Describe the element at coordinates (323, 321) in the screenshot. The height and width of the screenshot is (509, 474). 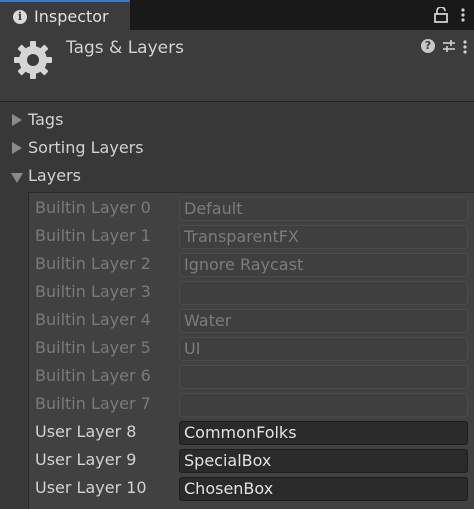
I see `layer-name-field: Water` at that location.